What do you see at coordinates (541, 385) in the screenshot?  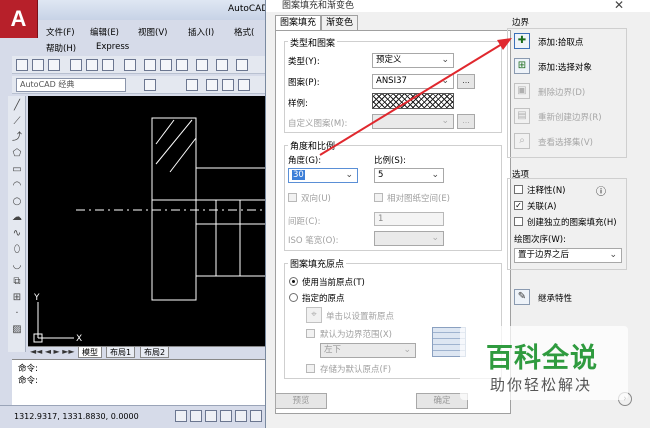 I see `watermark-slogan: 助你轻松解决` at bounding box center [541, 385].